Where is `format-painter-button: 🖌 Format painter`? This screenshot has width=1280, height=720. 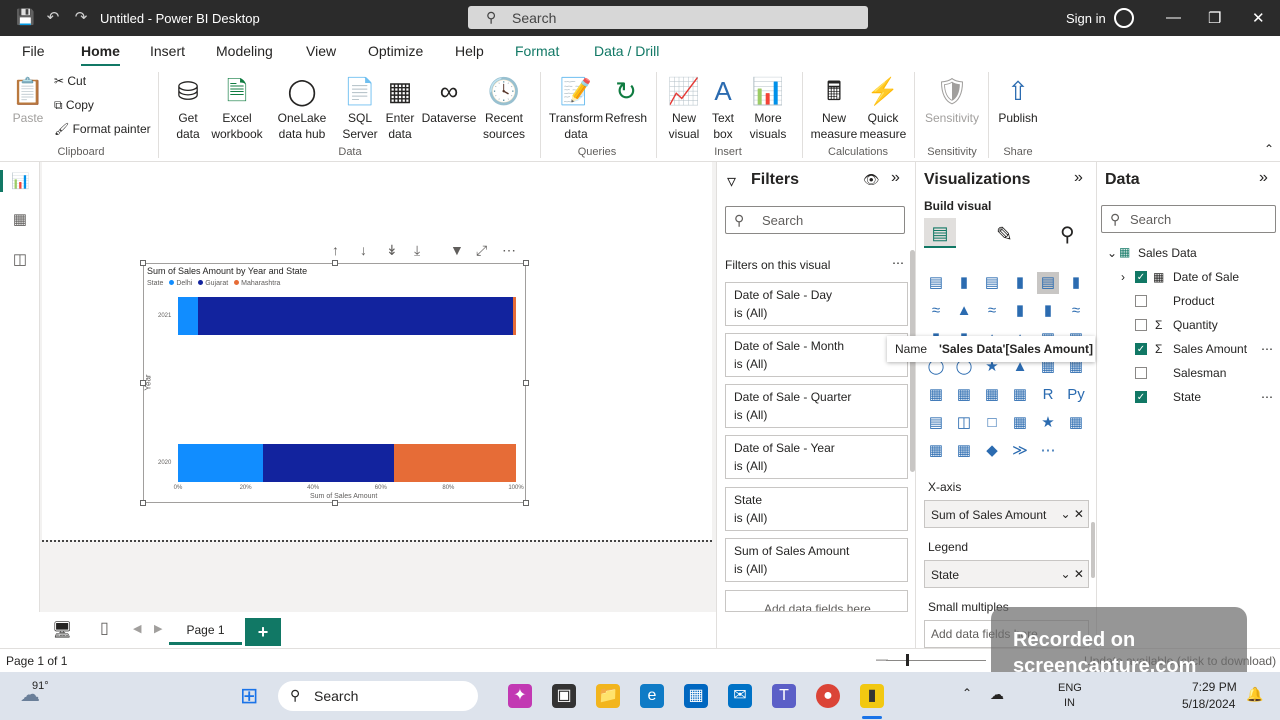 format-painter-button: 🖌 Format painter is located at coordinates (102, 129).